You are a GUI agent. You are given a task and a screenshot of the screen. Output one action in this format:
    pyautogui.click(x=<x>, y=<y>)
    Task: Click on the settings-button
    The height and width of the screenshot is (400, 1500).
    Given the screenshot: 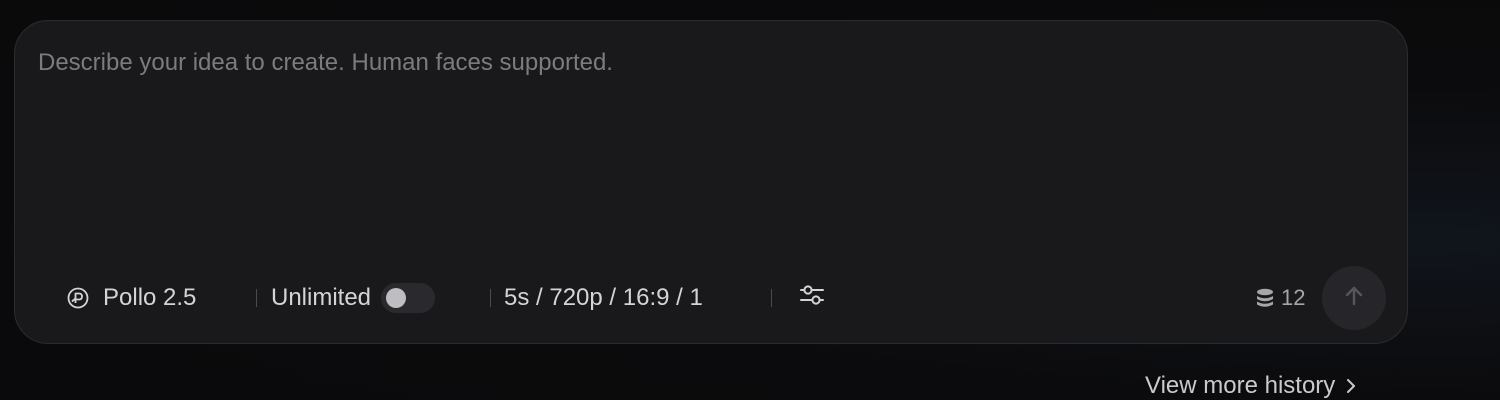 What is the action you would take?
    pyautogui.click(x=812, y=298)
    